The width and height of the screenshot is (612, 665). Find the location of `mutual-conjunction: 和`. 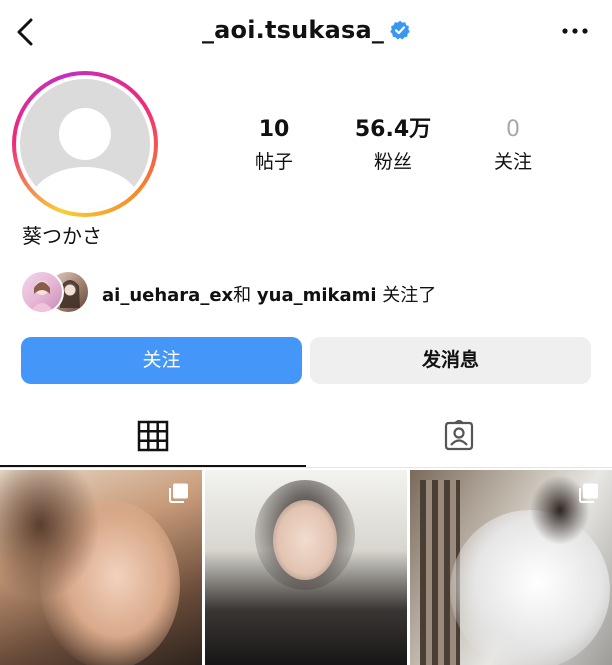

mutual-conjunction: 和 is located at coordinates (242, 295).